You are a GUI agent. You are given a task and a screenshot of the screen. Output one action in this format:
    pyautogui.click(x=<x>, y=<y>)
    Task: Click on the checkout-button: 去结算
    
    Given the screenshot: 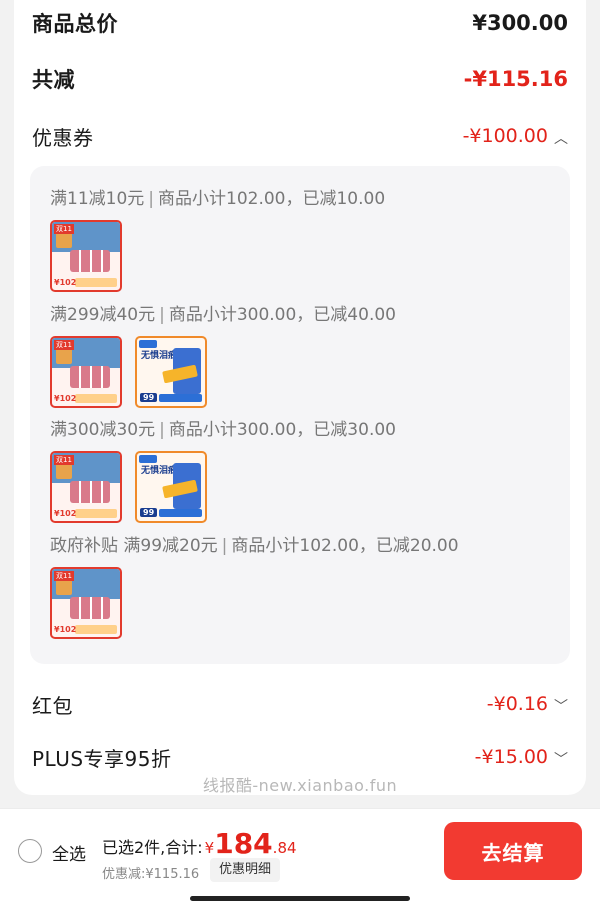 What is the action you would take?
    pyautogui.click(x=513, y=851)
    